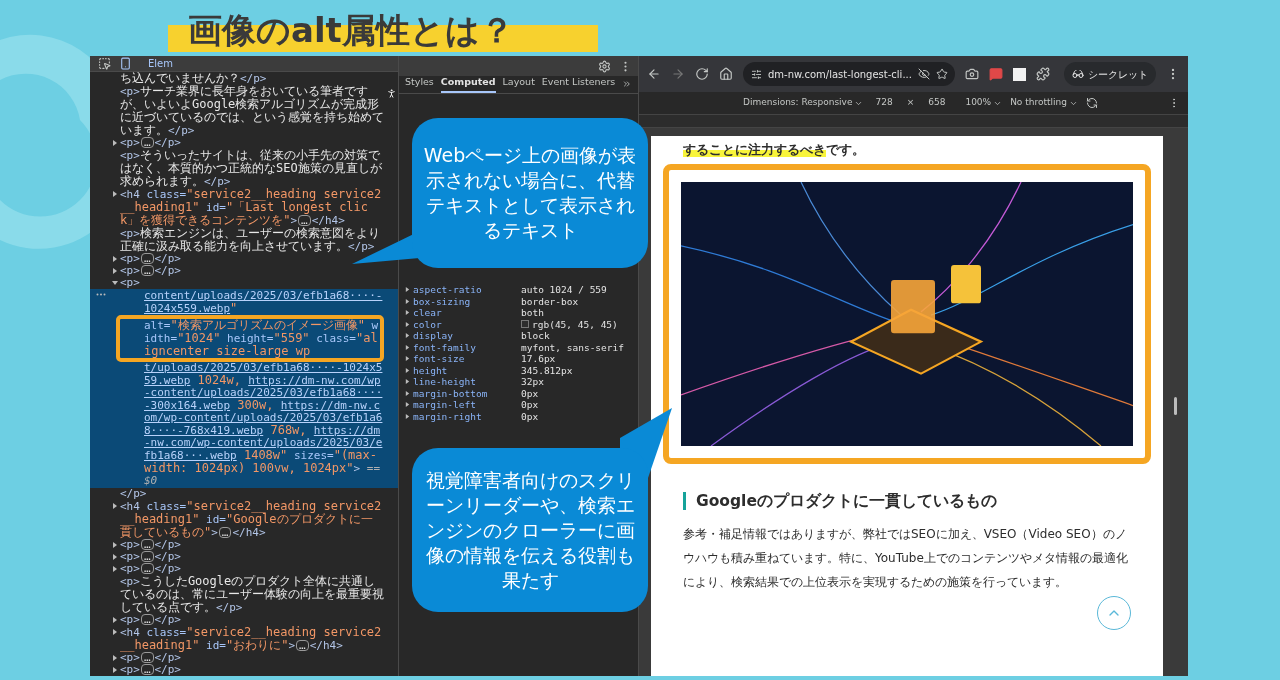 This screenshot has width=1280, height=680. Describe the element at coordinates (538, 359) in the screenshot. I see `property-value: 17.6px` at that location.